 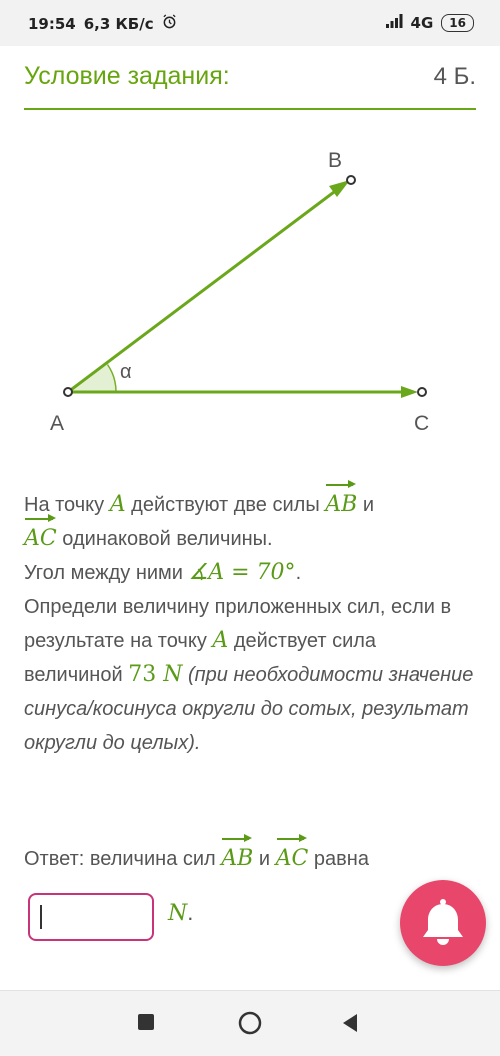 I want to click on answer-unit: N., so click(x=180, y=913).